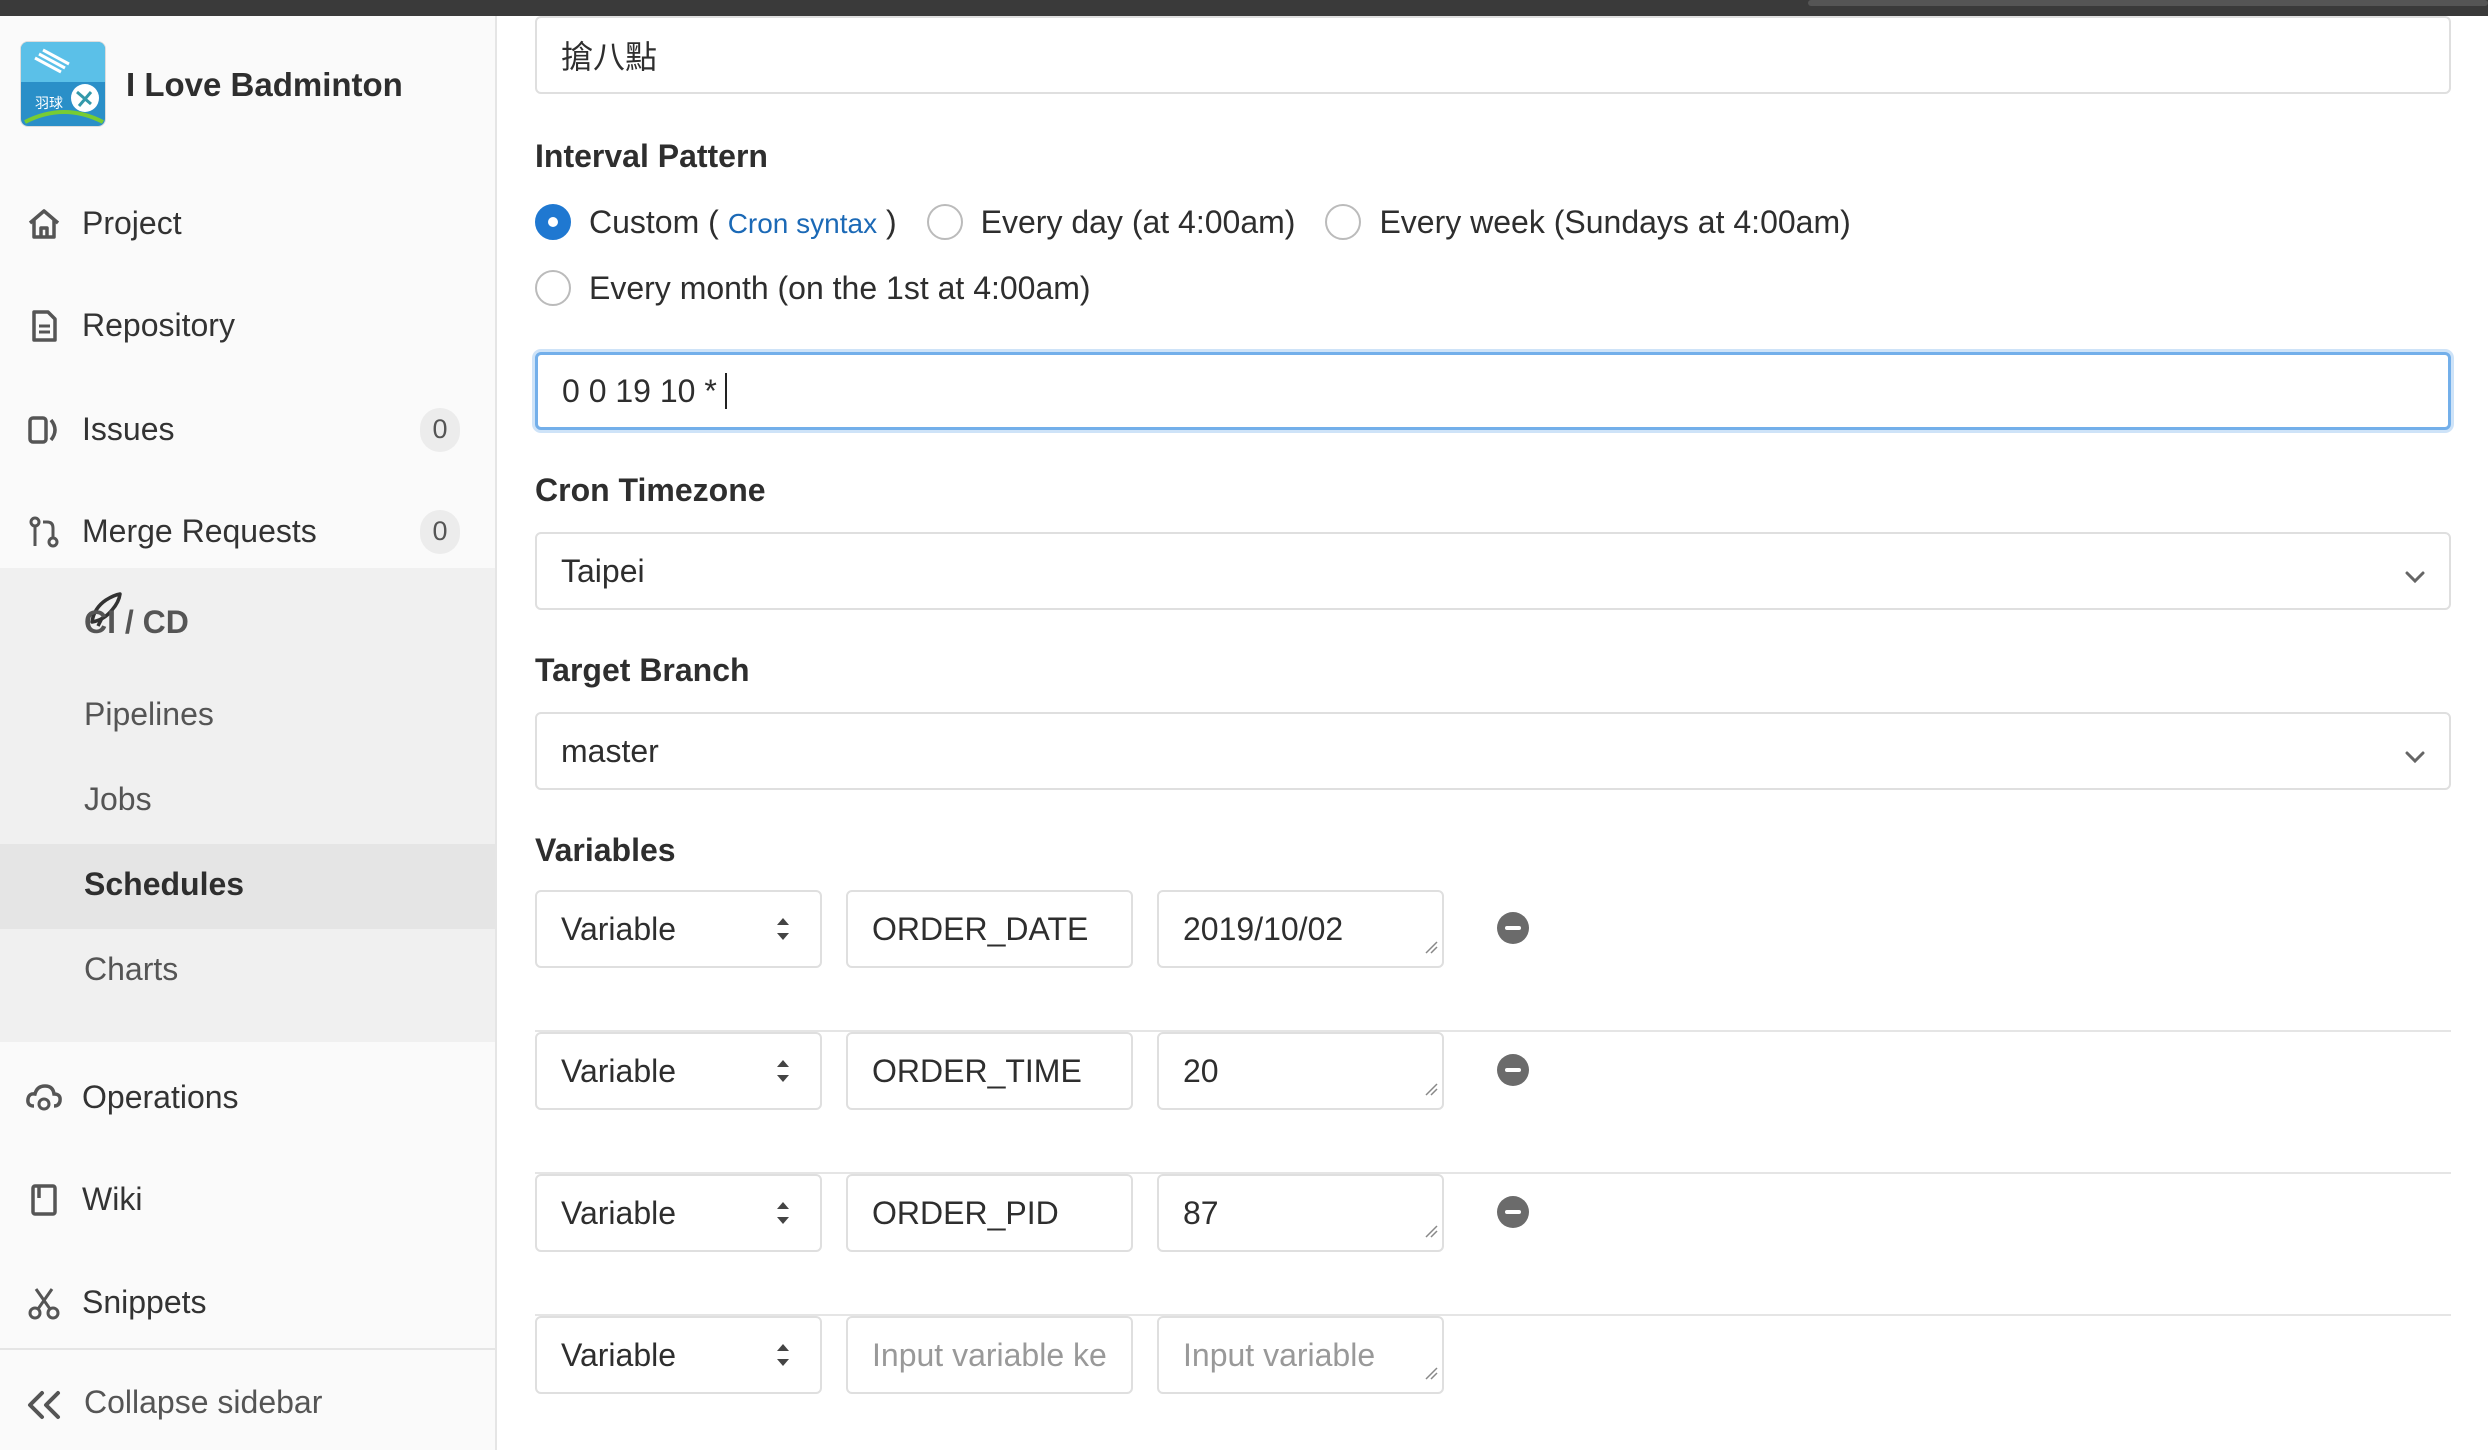  What do you see at coordinates (1493, 1103) in the screenshot?
I see `variable-row: Variable ORDER_TIME 20` at bounding box center [1493, 1103].